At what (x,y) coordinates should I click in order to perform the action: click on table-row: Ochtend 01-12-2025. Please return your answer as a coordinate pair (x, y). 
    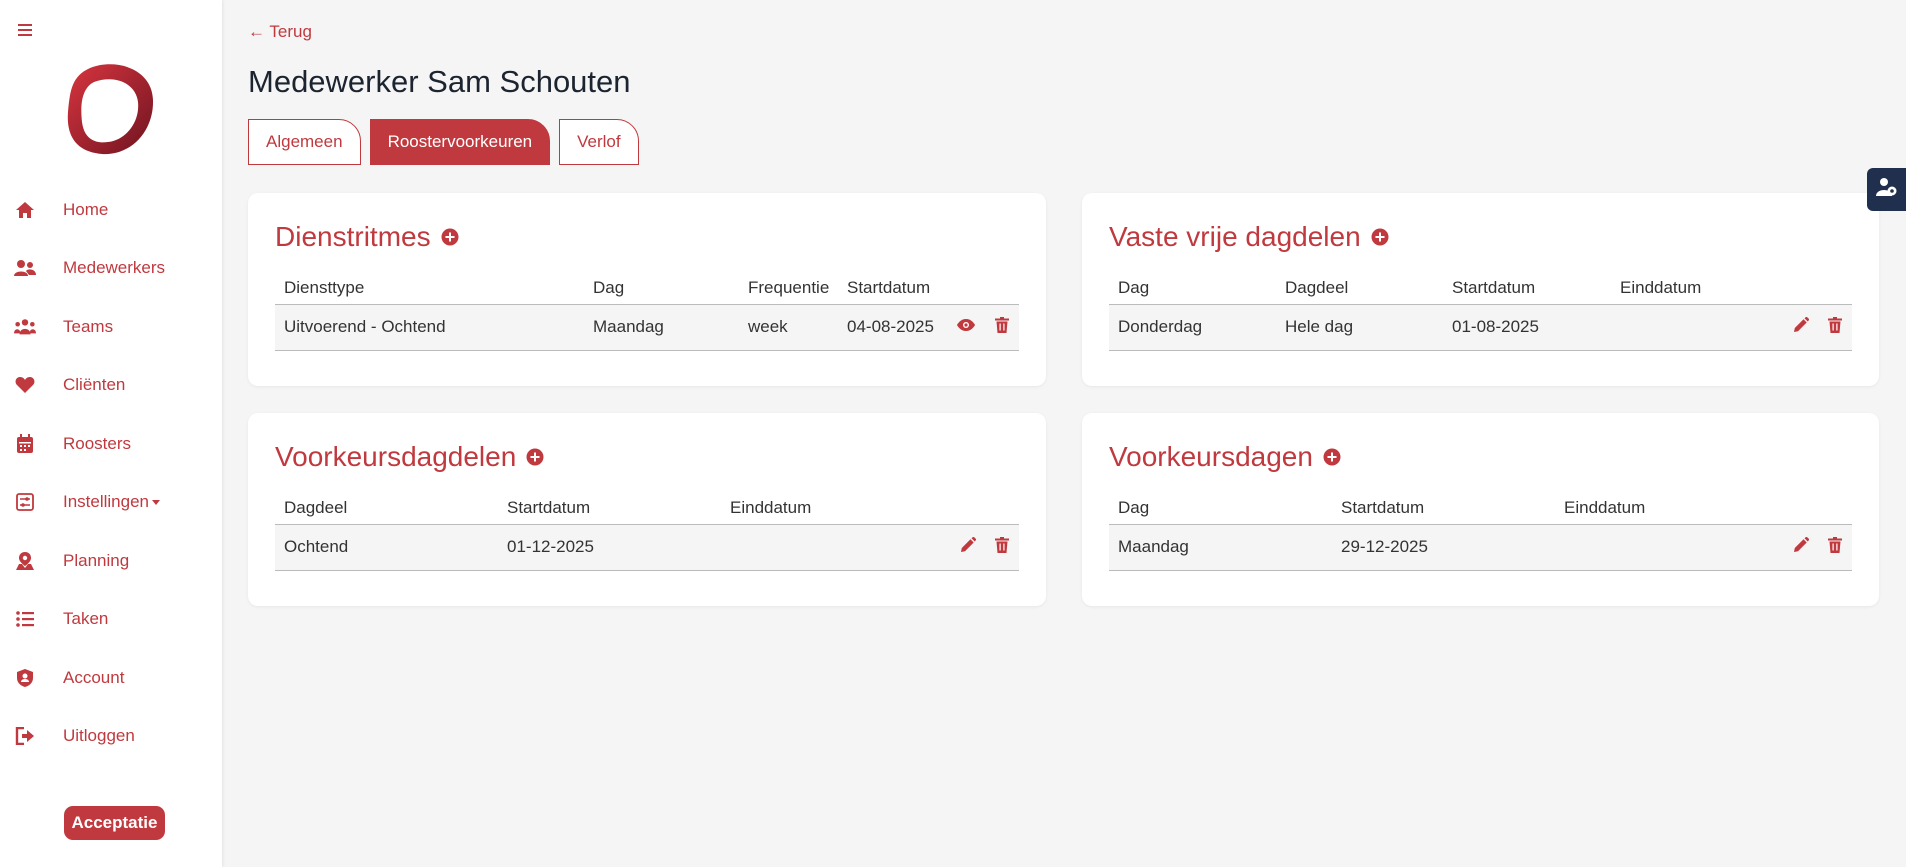
    Looking at the image, I should click on (647, 548).